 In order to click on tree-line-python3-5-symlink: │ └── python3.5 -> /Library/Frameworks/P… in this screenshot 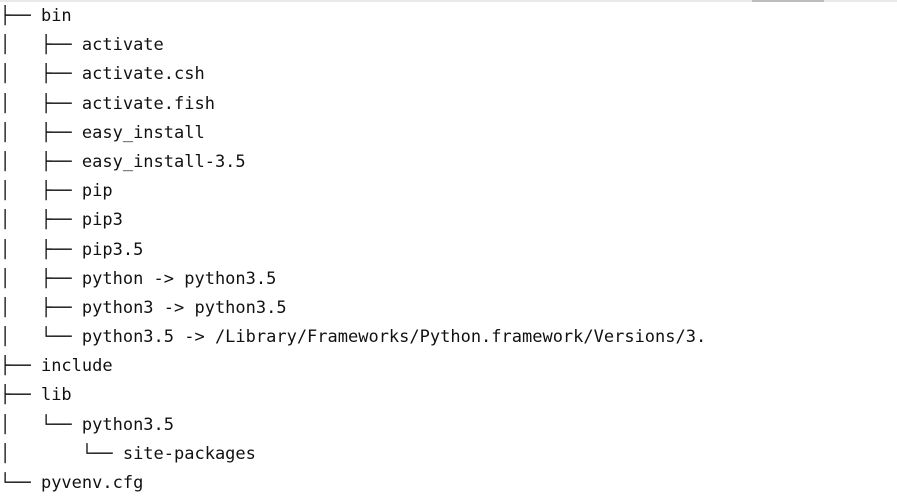, I will do `click(353, 337)`.